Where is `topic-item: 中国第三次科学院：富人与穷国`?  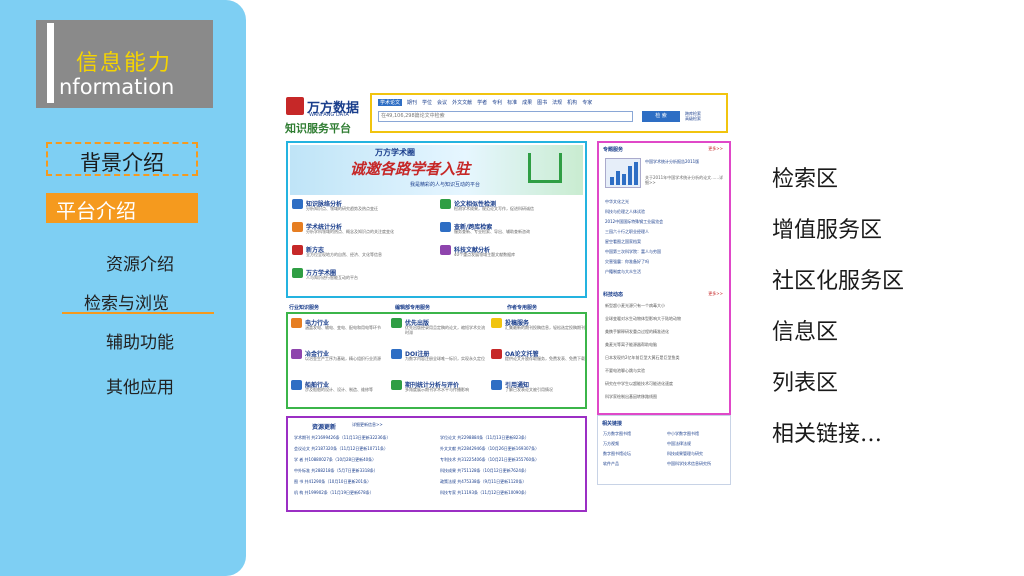 topic-item: 中国第三次科学院：富人与穷国 is located at coordinates (665, 251).